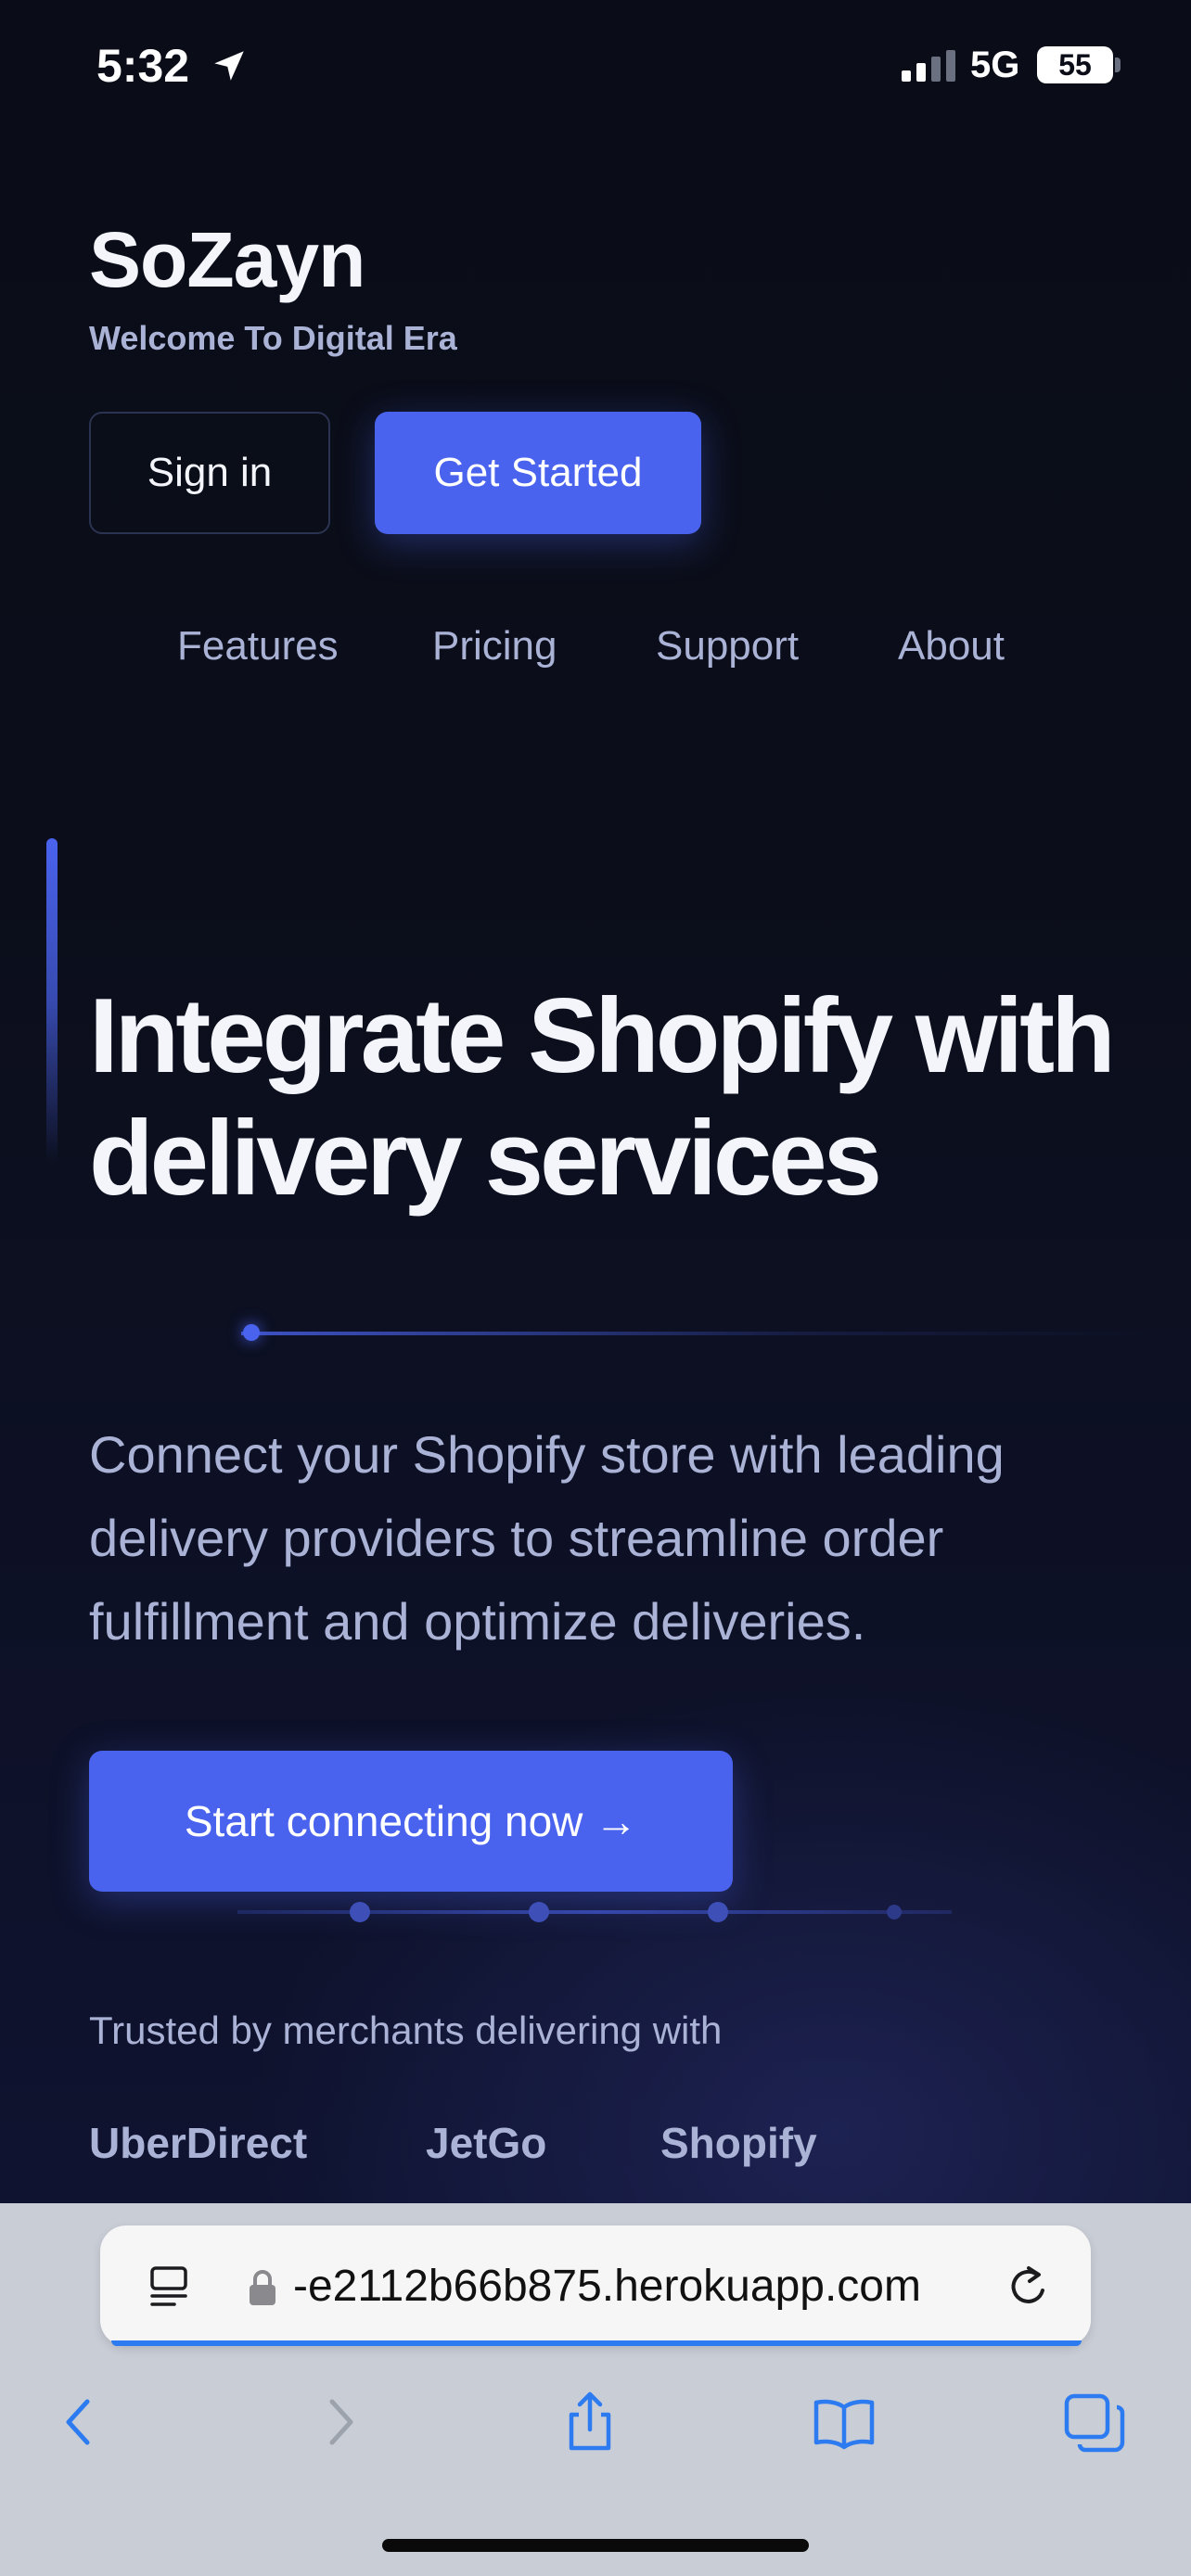 The width and height of the screenshot is (1191, 2576). What do you see at coordinates (273, 338) in the screenshot?
I see `brand-tagline: Welcome To Digital Era` at bounding box center [273, 338].